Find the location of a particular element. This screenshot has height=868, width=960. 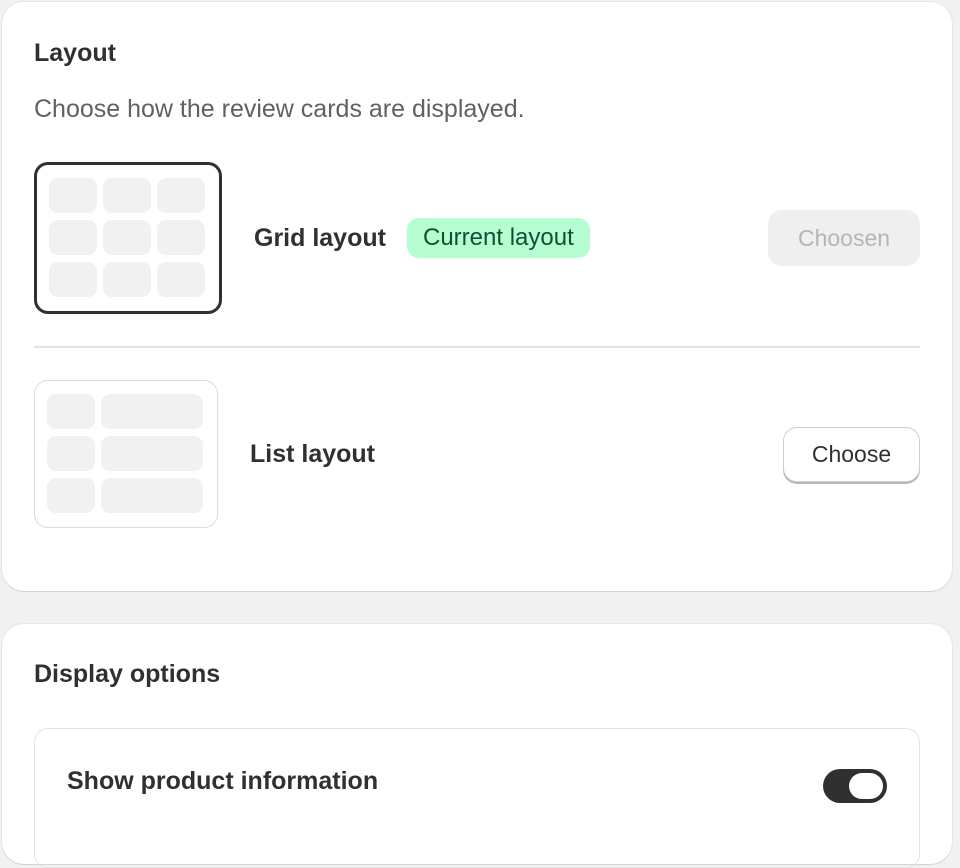

show-product-information-toggle is located at coordinates (855, 786).